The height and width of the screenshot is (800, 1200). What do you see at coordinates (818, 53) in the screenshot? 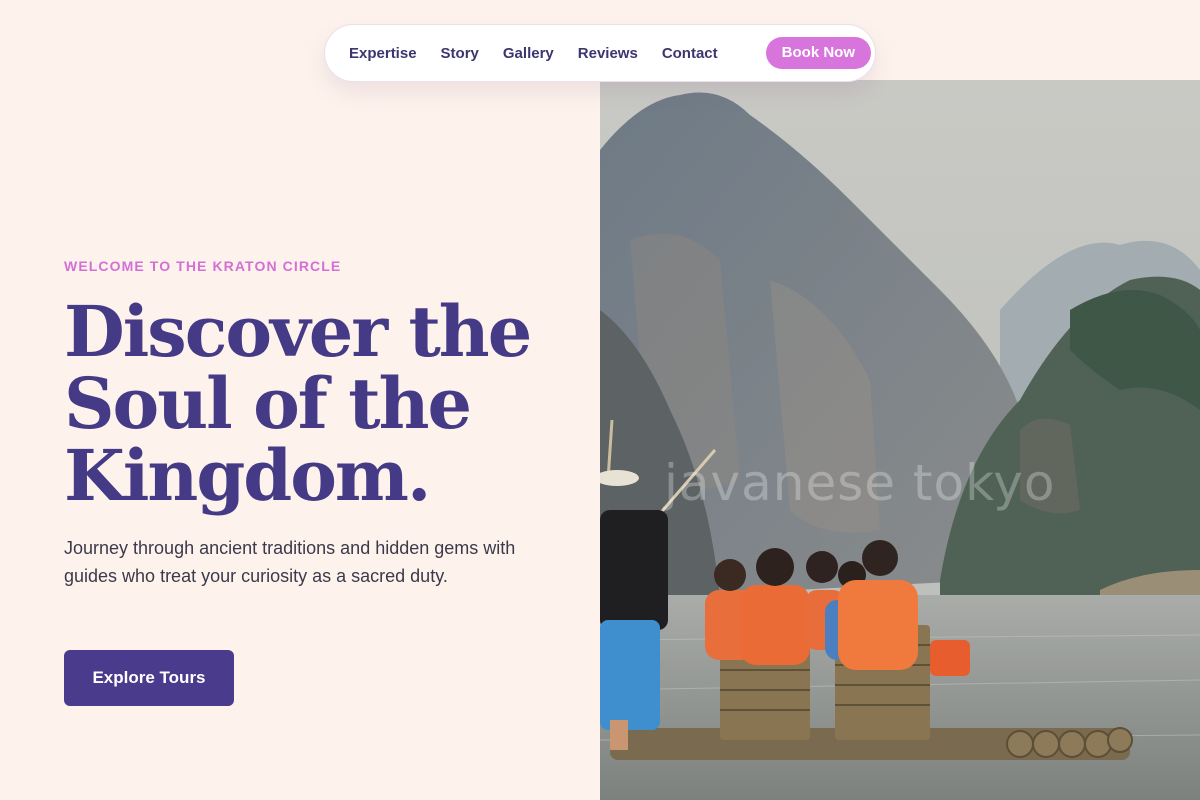
I see `book-now-button: Book Now` at bounding box center [818, 53].